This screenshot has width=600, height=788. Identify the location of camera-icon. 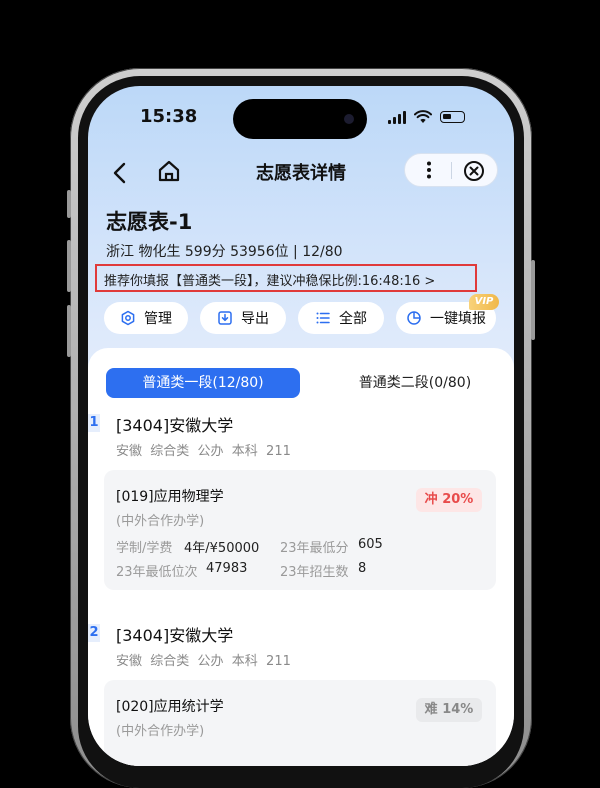
(349, 119).